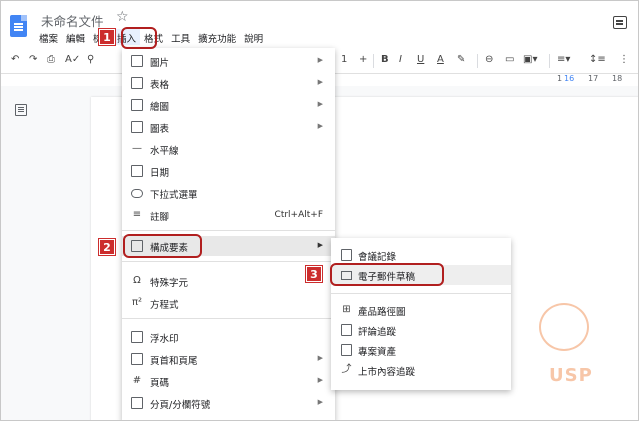 The image size is (639, 421). Describe the element at coordinates (160, 85) in the screenshot. I see `menu-item-label: 表格` at that location.